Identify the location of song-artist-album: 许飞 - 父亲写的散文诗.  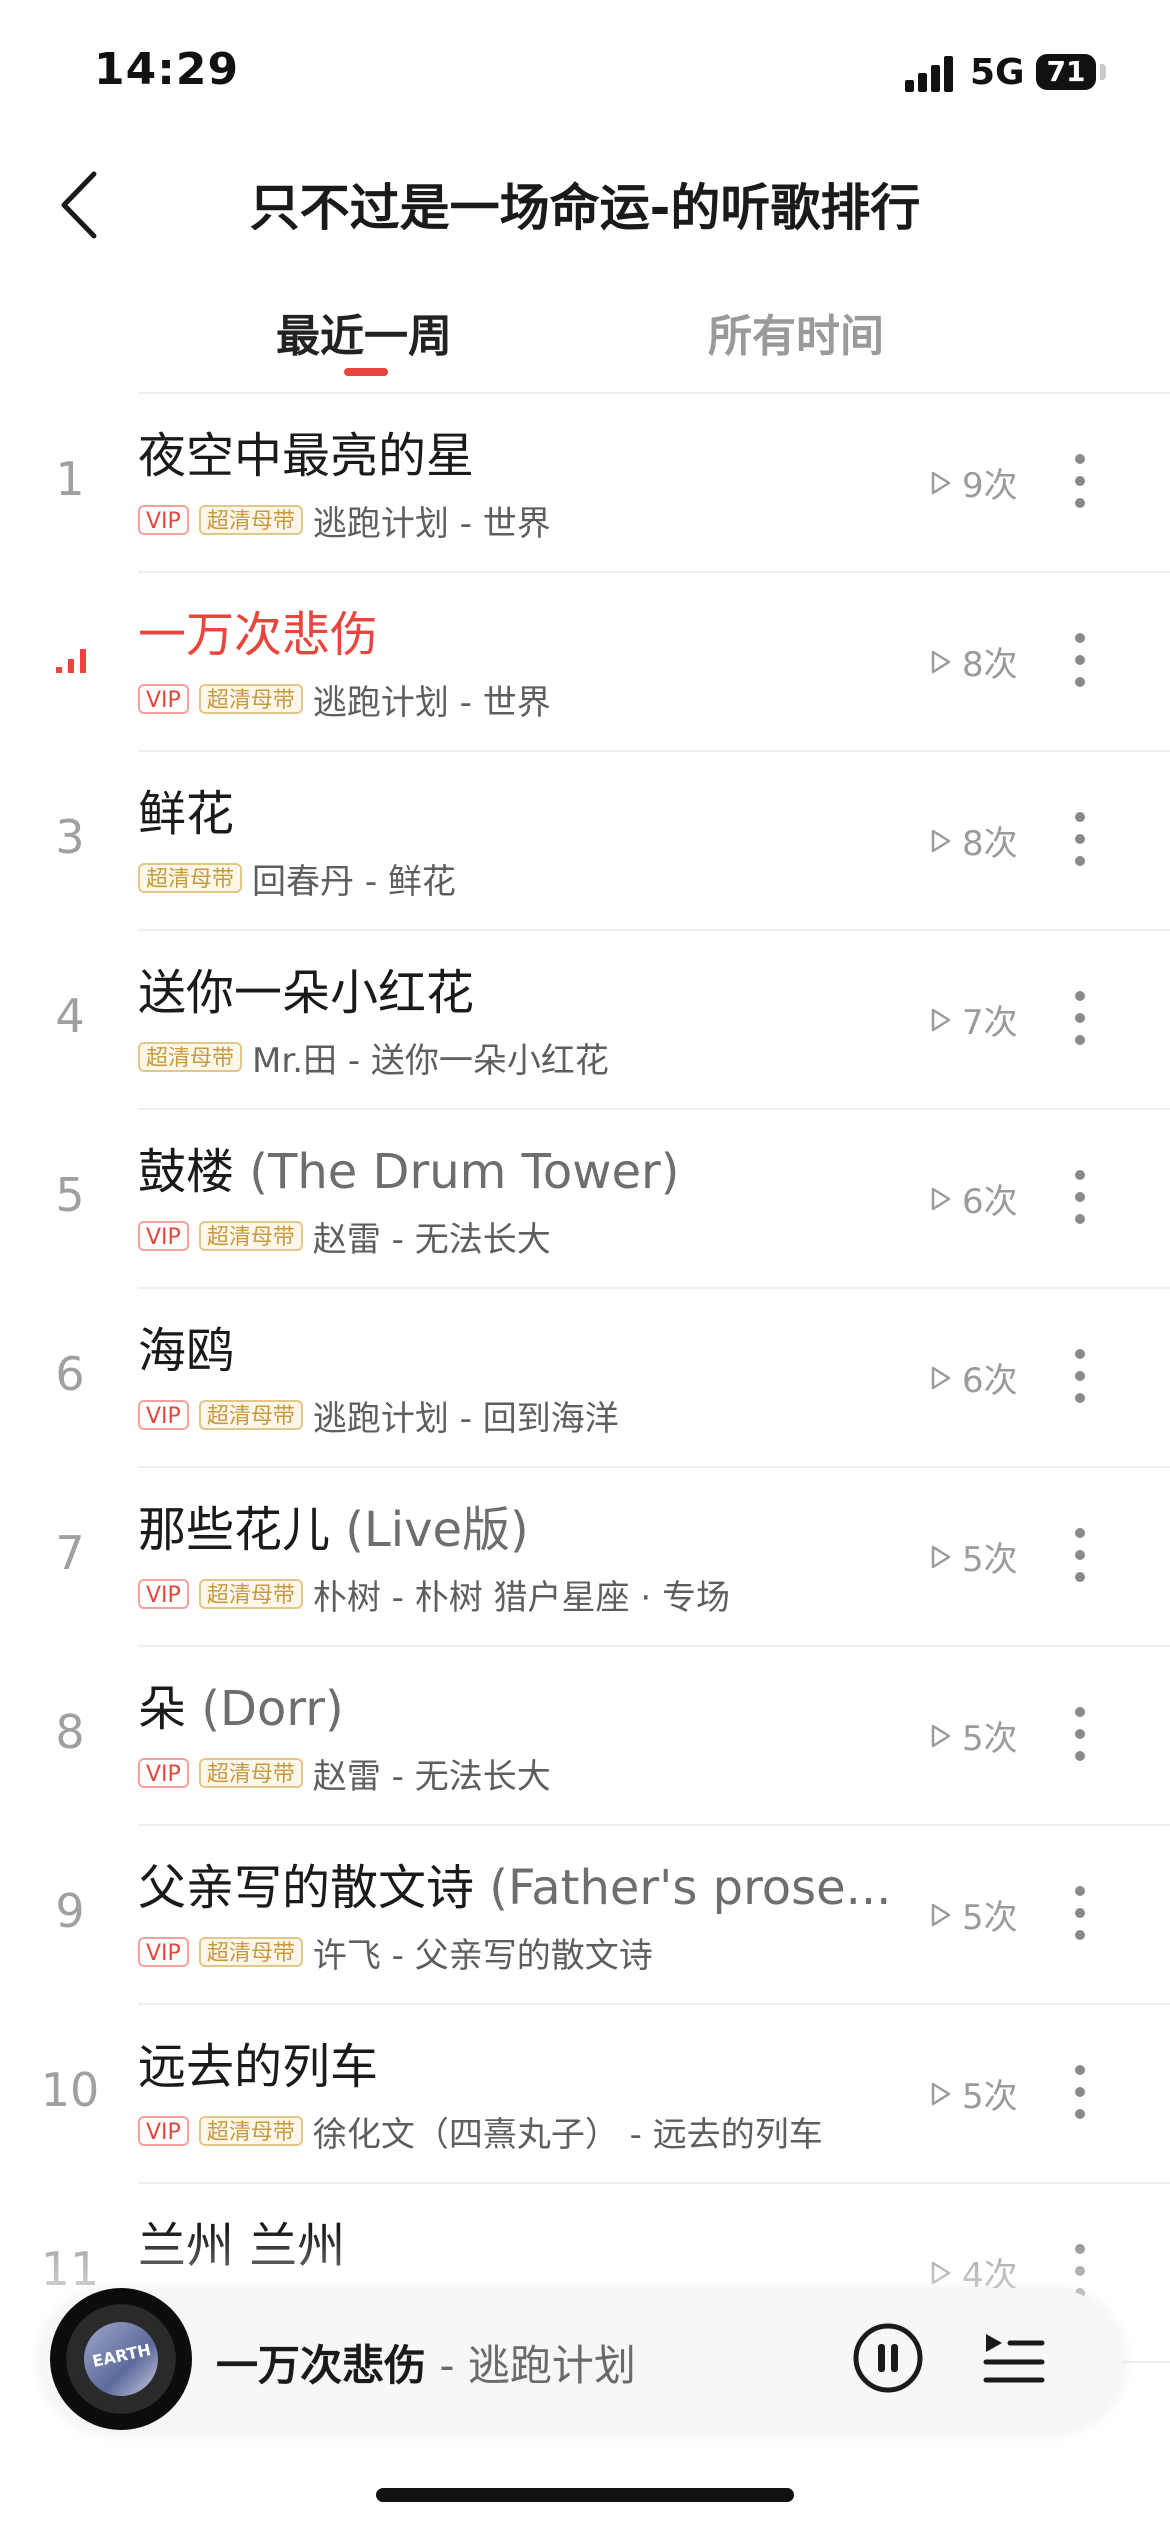
(482, 1955).